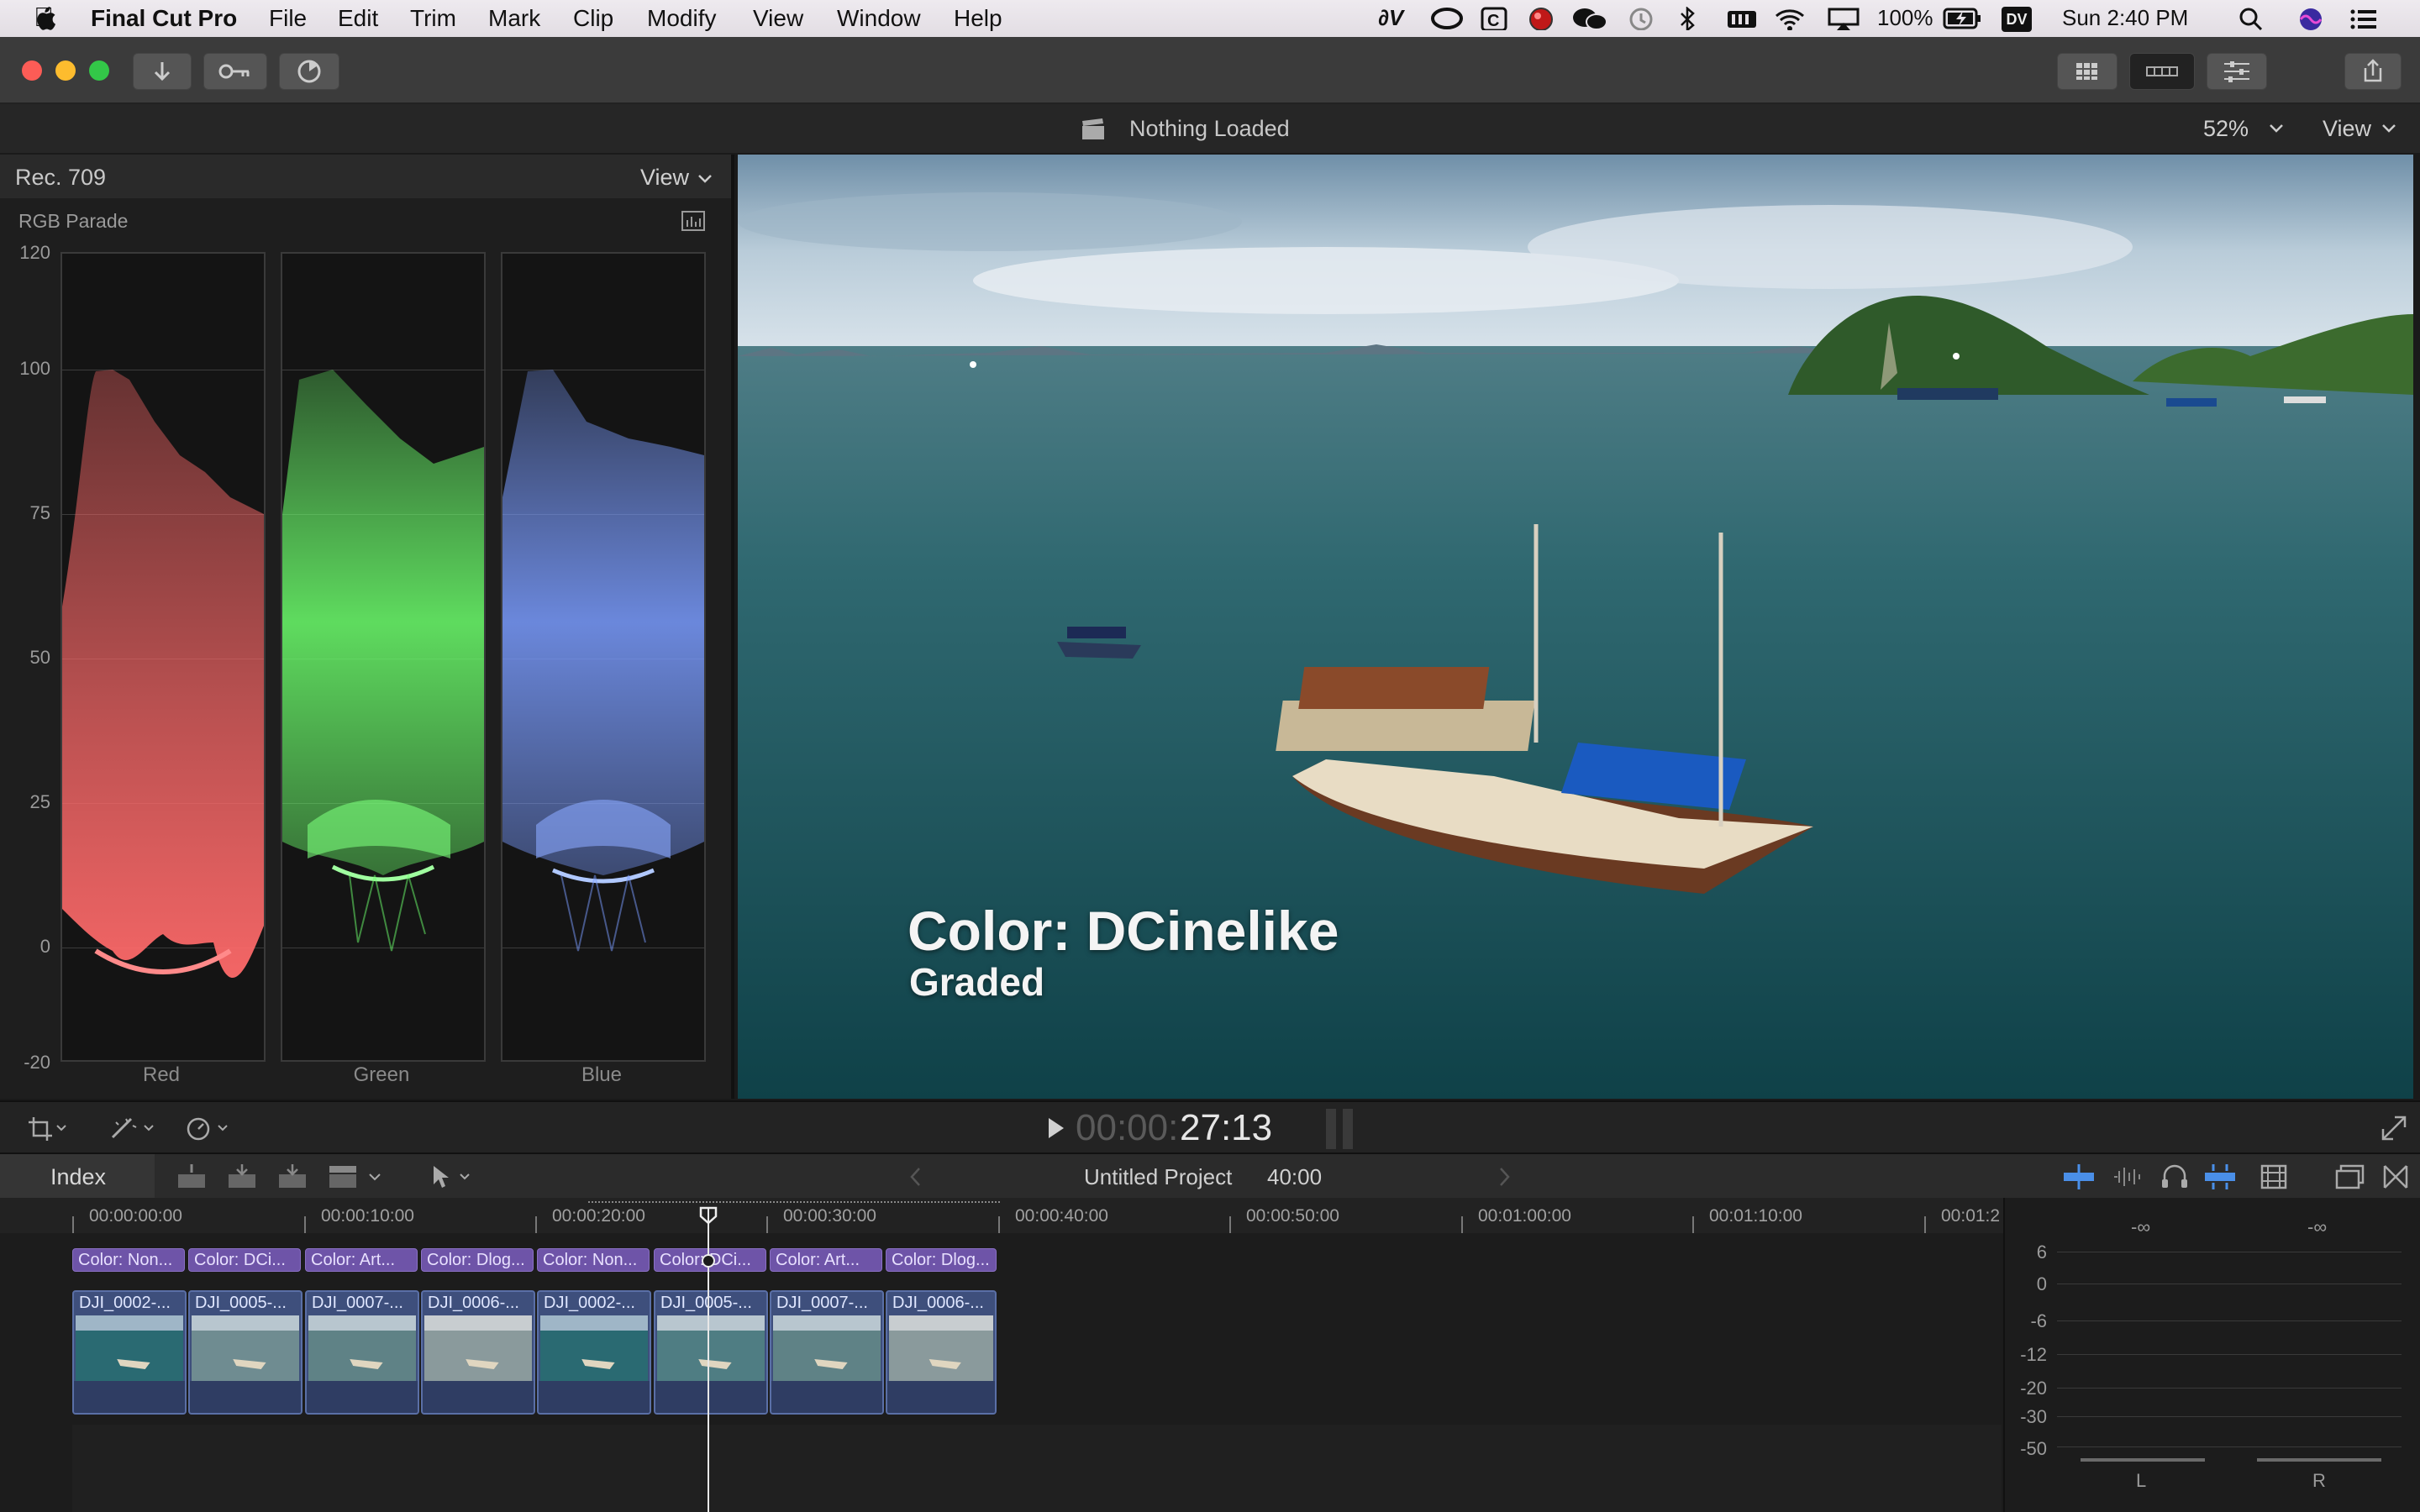 The height and width of the screenshot is (1512, 2420). What do you see at coordinates (1056, 1128) in the screenshot?
I see `play-icon` at bounding box center [1056, 1128].